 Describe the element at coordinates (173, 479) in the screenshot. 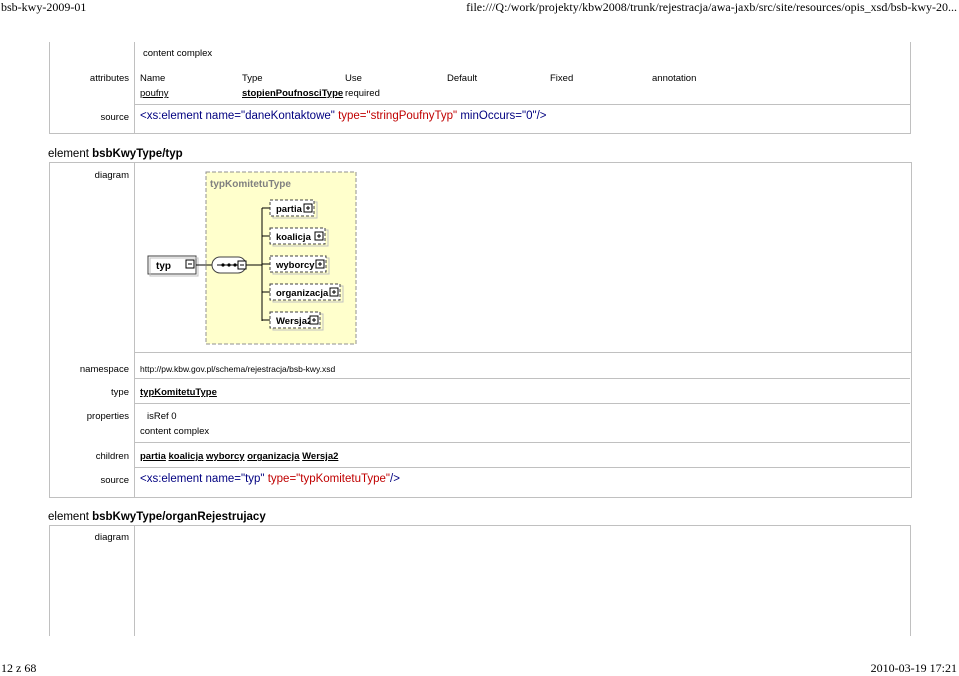

I see `source-tag-open: <xs:element` at that location.